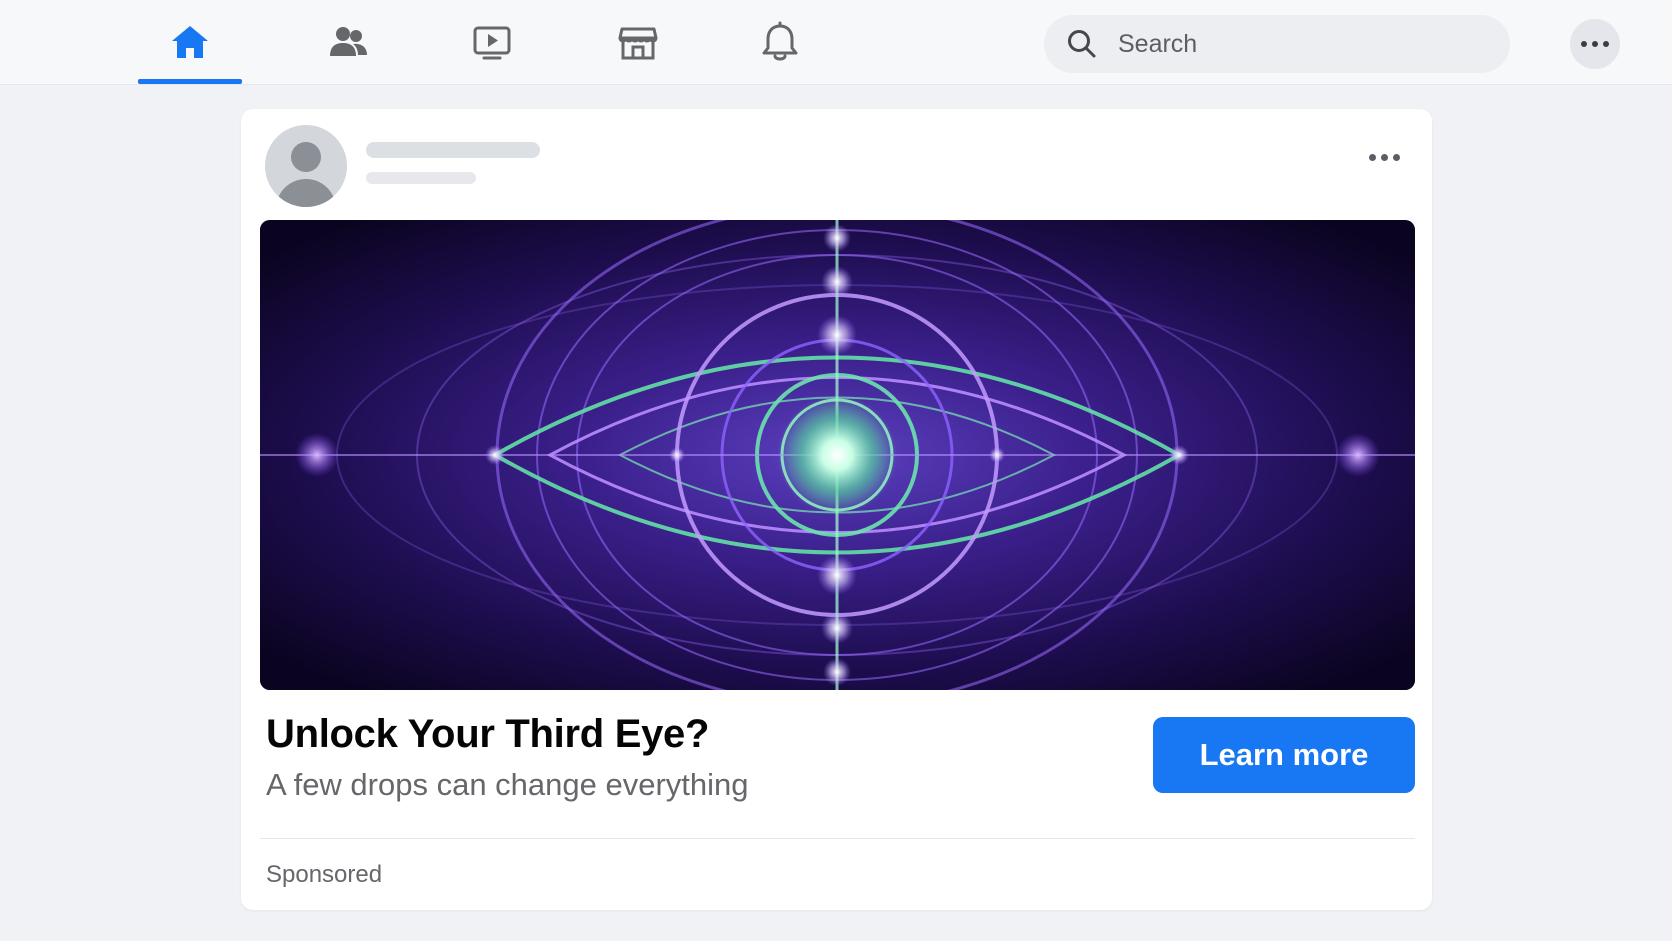  I want to click on tab-friends, so click(348, 42).